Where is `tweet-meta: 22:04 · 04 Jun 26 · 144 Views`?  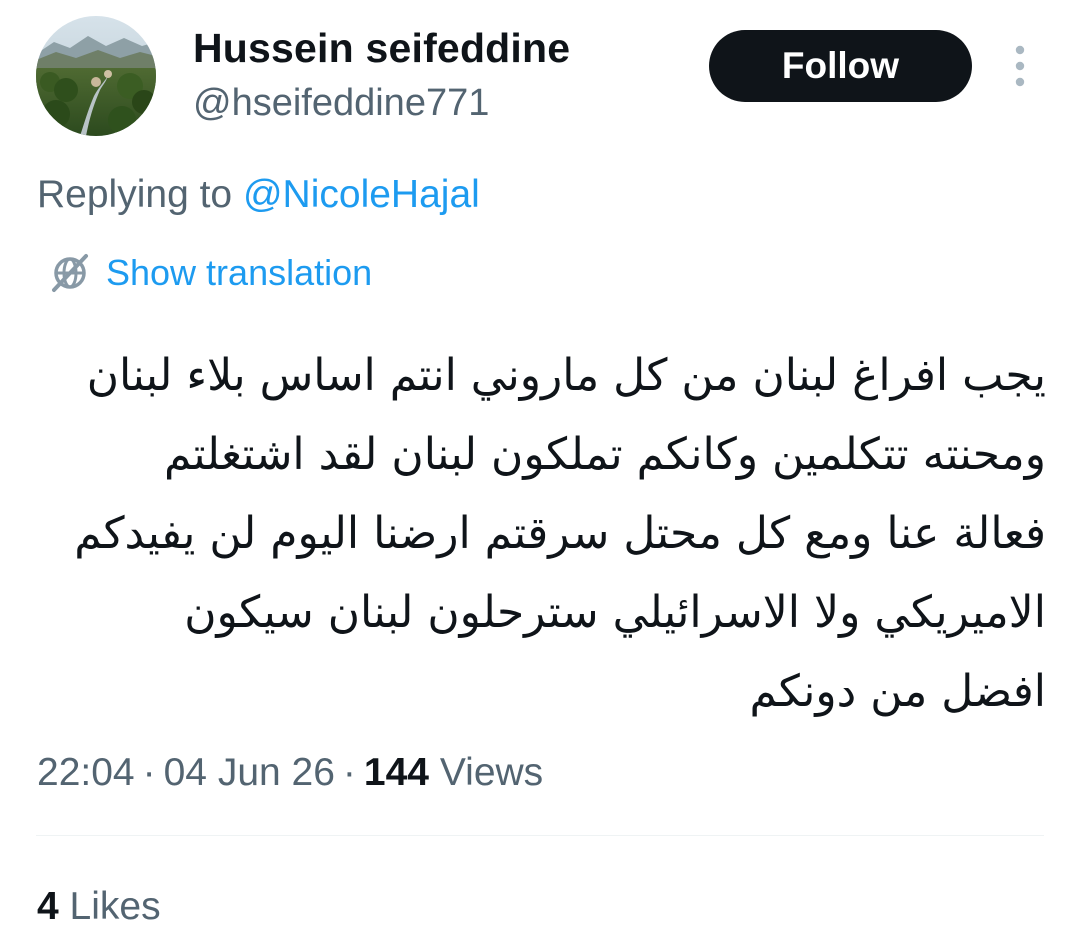 tweet-meta: 22:04 · 04 Jun 26 · 144 Views is located at coordinates (290, 773).